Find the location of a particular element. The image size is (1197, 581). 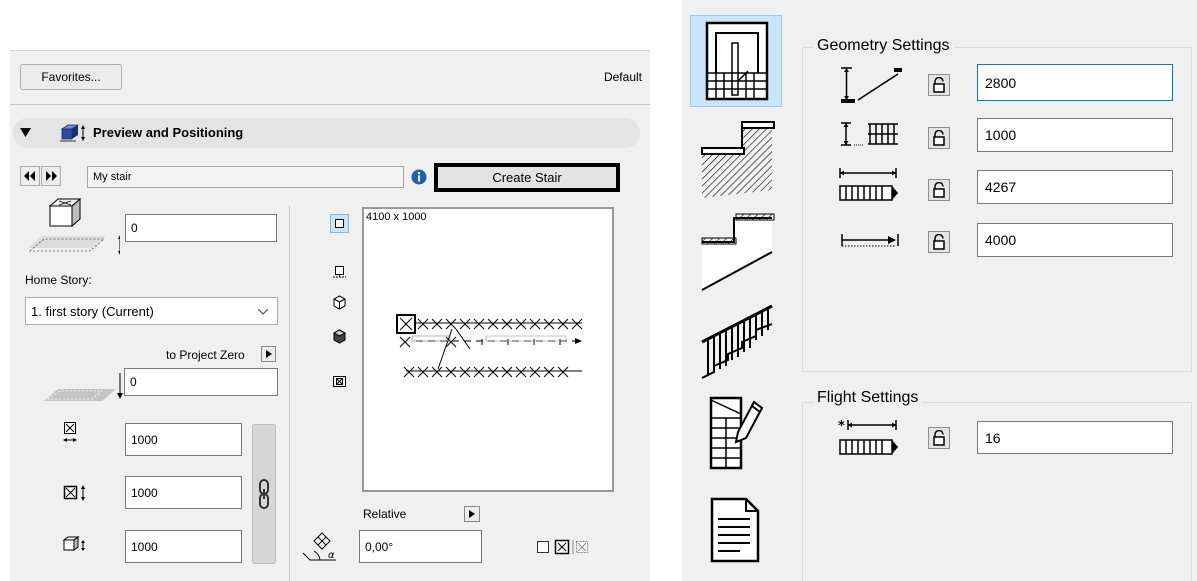

next-stair-button is located at coordinates (51, 176).